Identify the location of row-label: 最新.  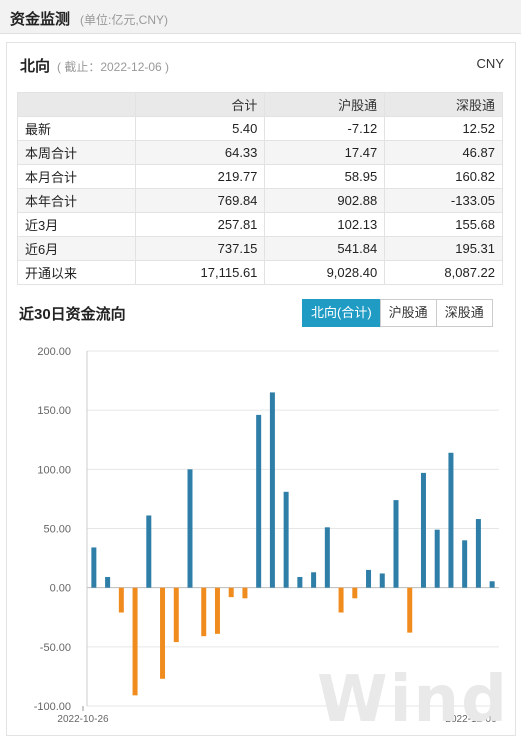
(76, 128).